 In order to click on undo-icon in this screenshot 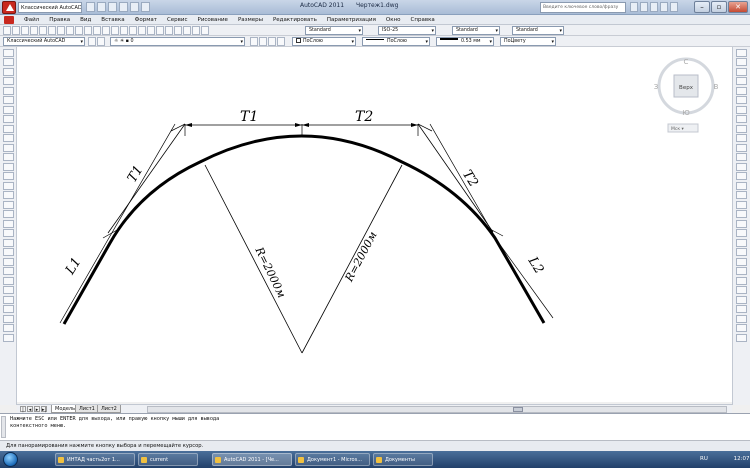, I will do `click(123, 7)`.